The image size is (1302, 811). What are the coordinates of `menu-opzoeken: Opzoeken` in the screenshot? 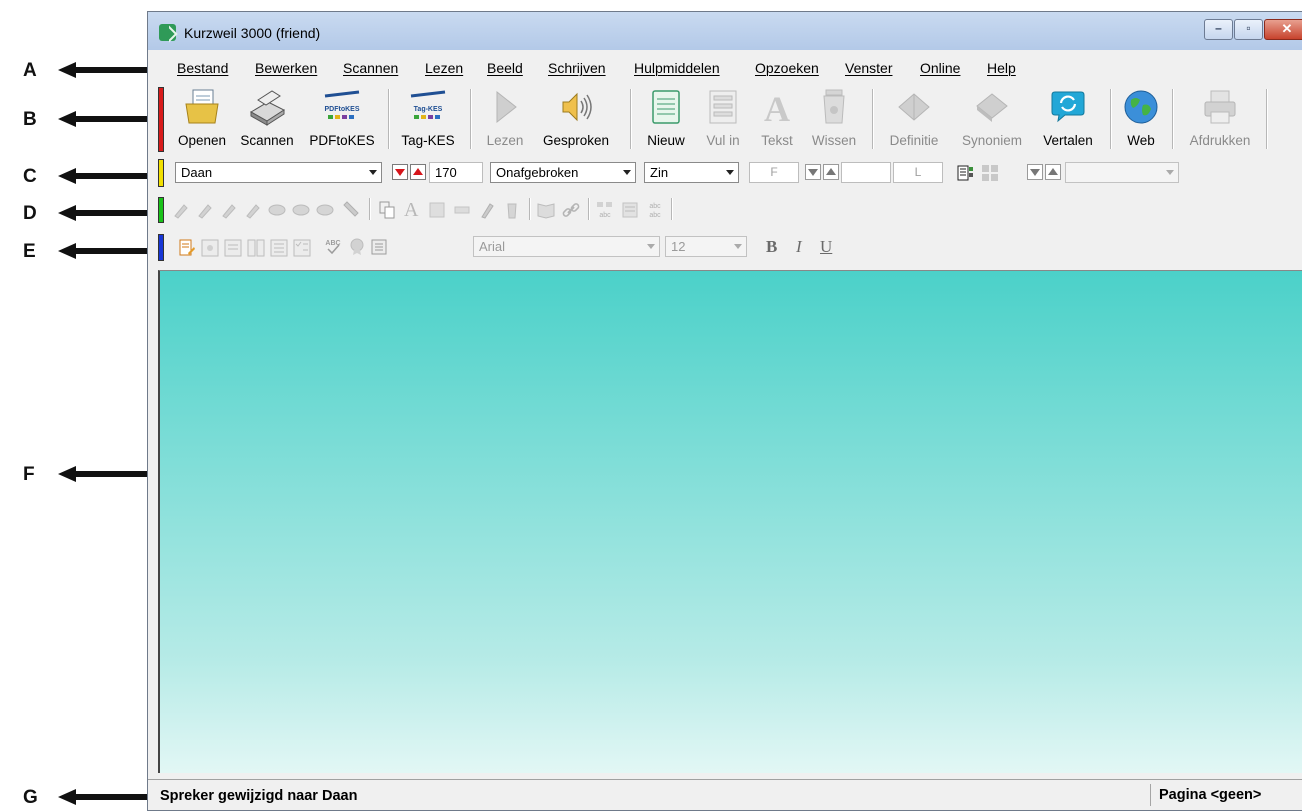 It's located at (787, 68).